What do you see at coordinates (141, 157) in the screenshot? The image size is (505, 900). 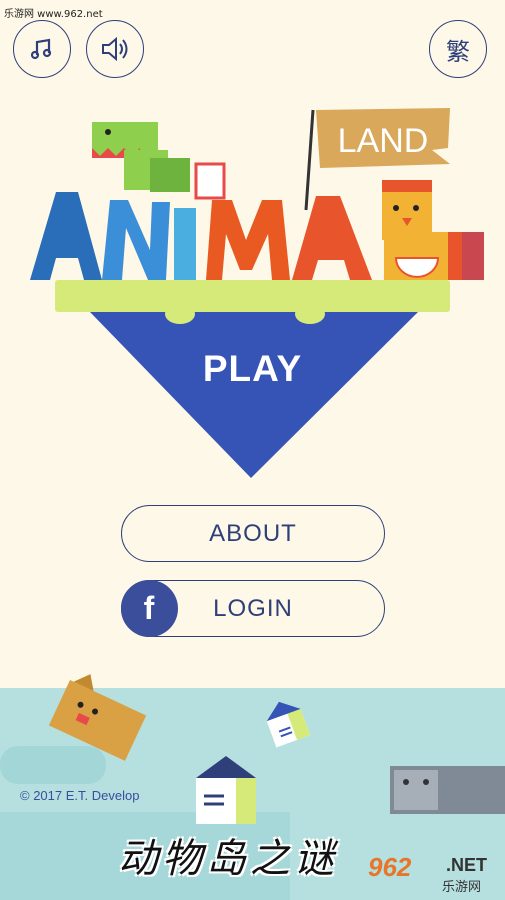 I see `crocodile-figure` at bounding box center [141, 157].